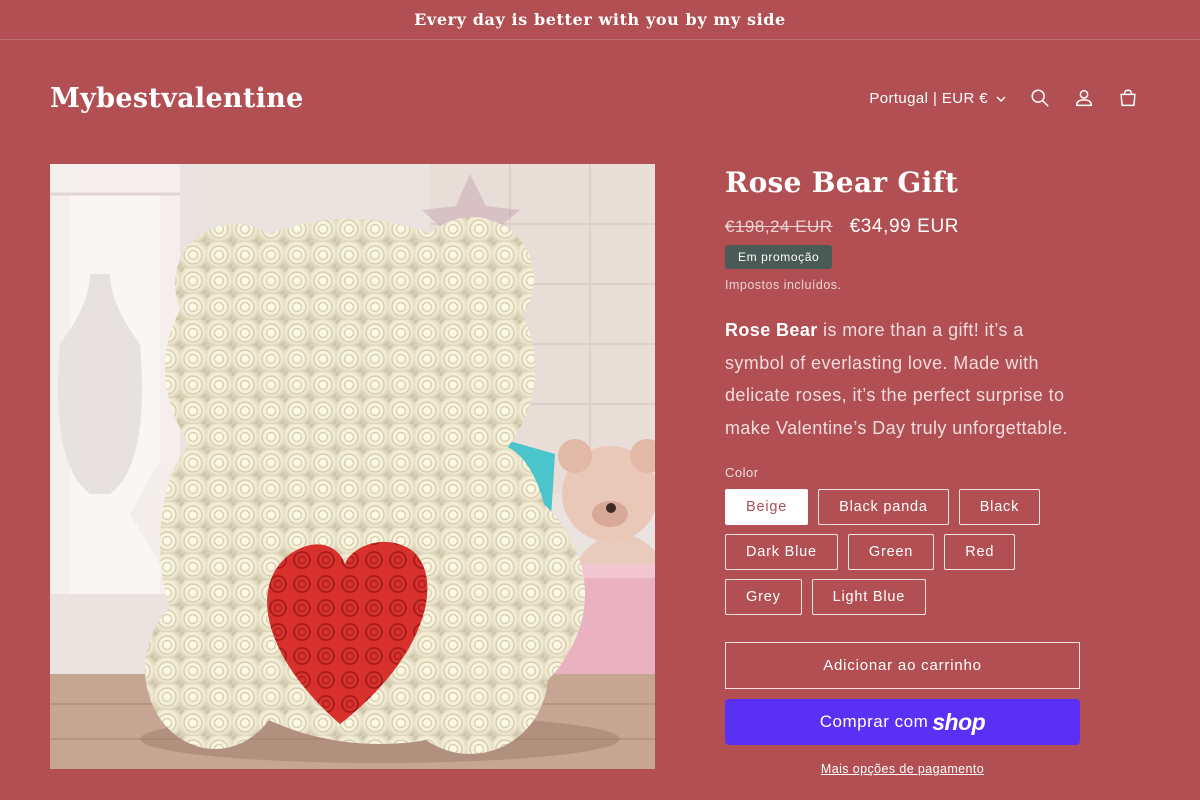 The width and height of the screenshot is (1200, 800). Describe the element at coordinates (1084, 98) in the screenshot. I see `account-icon` at that location.